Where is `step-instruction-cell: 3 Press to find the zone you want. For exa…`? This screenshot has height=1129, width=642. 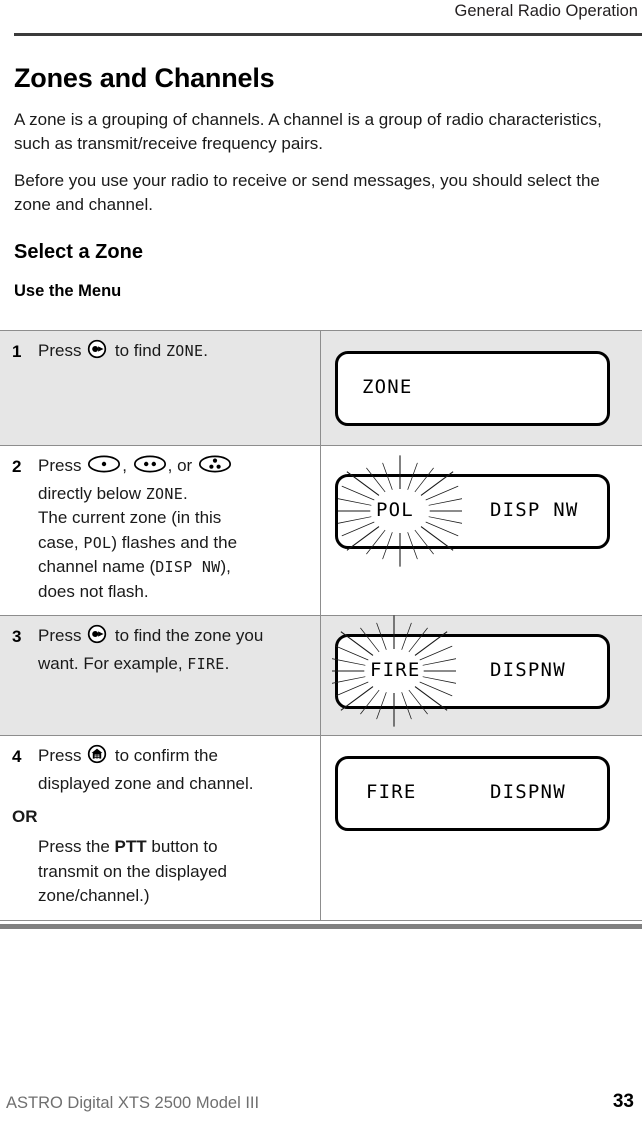 step-instruction-cell: 3 Press to find the zone you want. For exa… is located at coordinates (160, 675).